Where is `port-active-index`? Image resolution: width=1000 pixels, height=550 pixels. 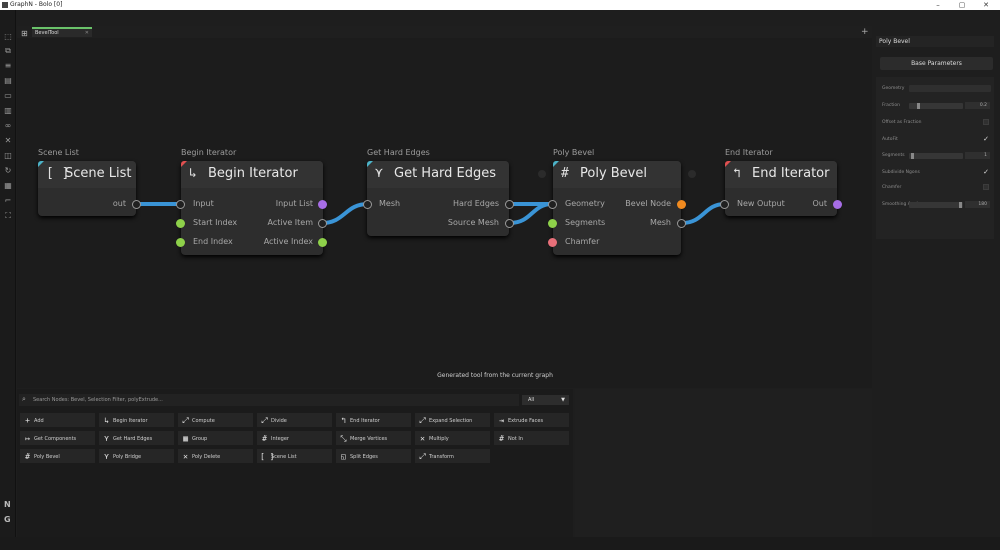
port-active-index is located at coordinates (322, 242).